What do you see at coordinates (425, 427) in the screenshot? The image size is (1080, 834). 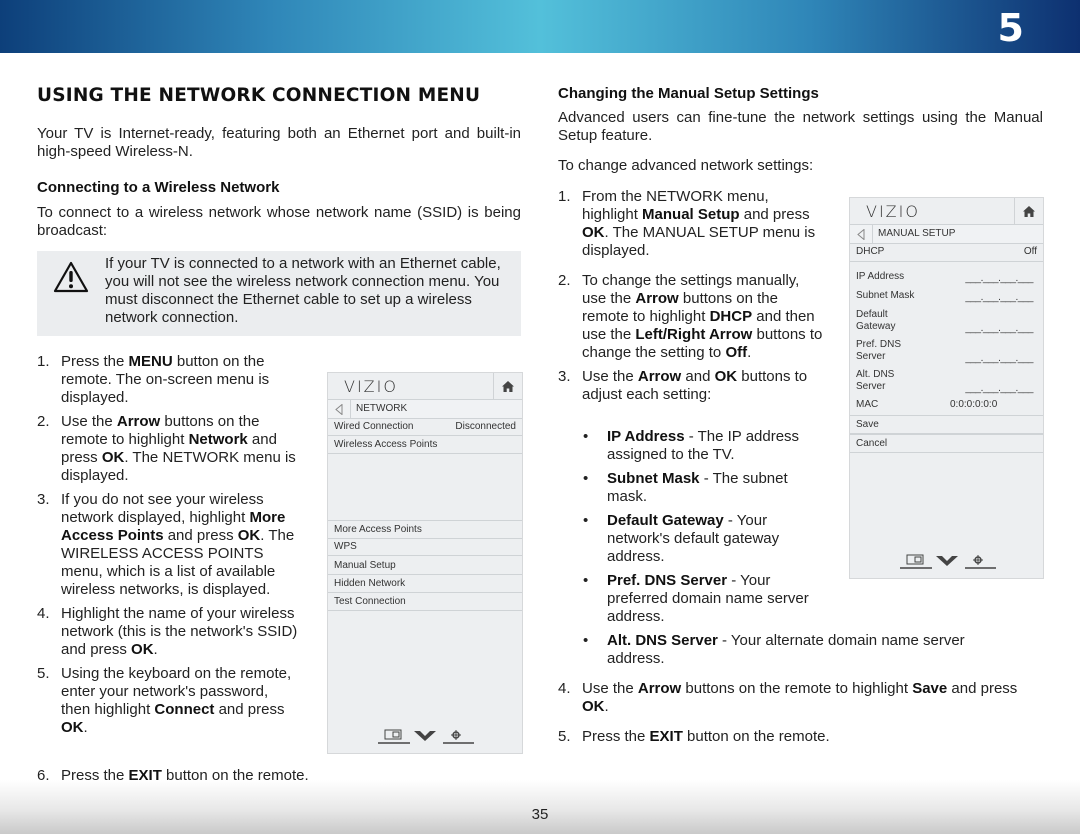 I see `wired-connection-row: Wired Connection Disconnected` at bounding box center [425, 427].